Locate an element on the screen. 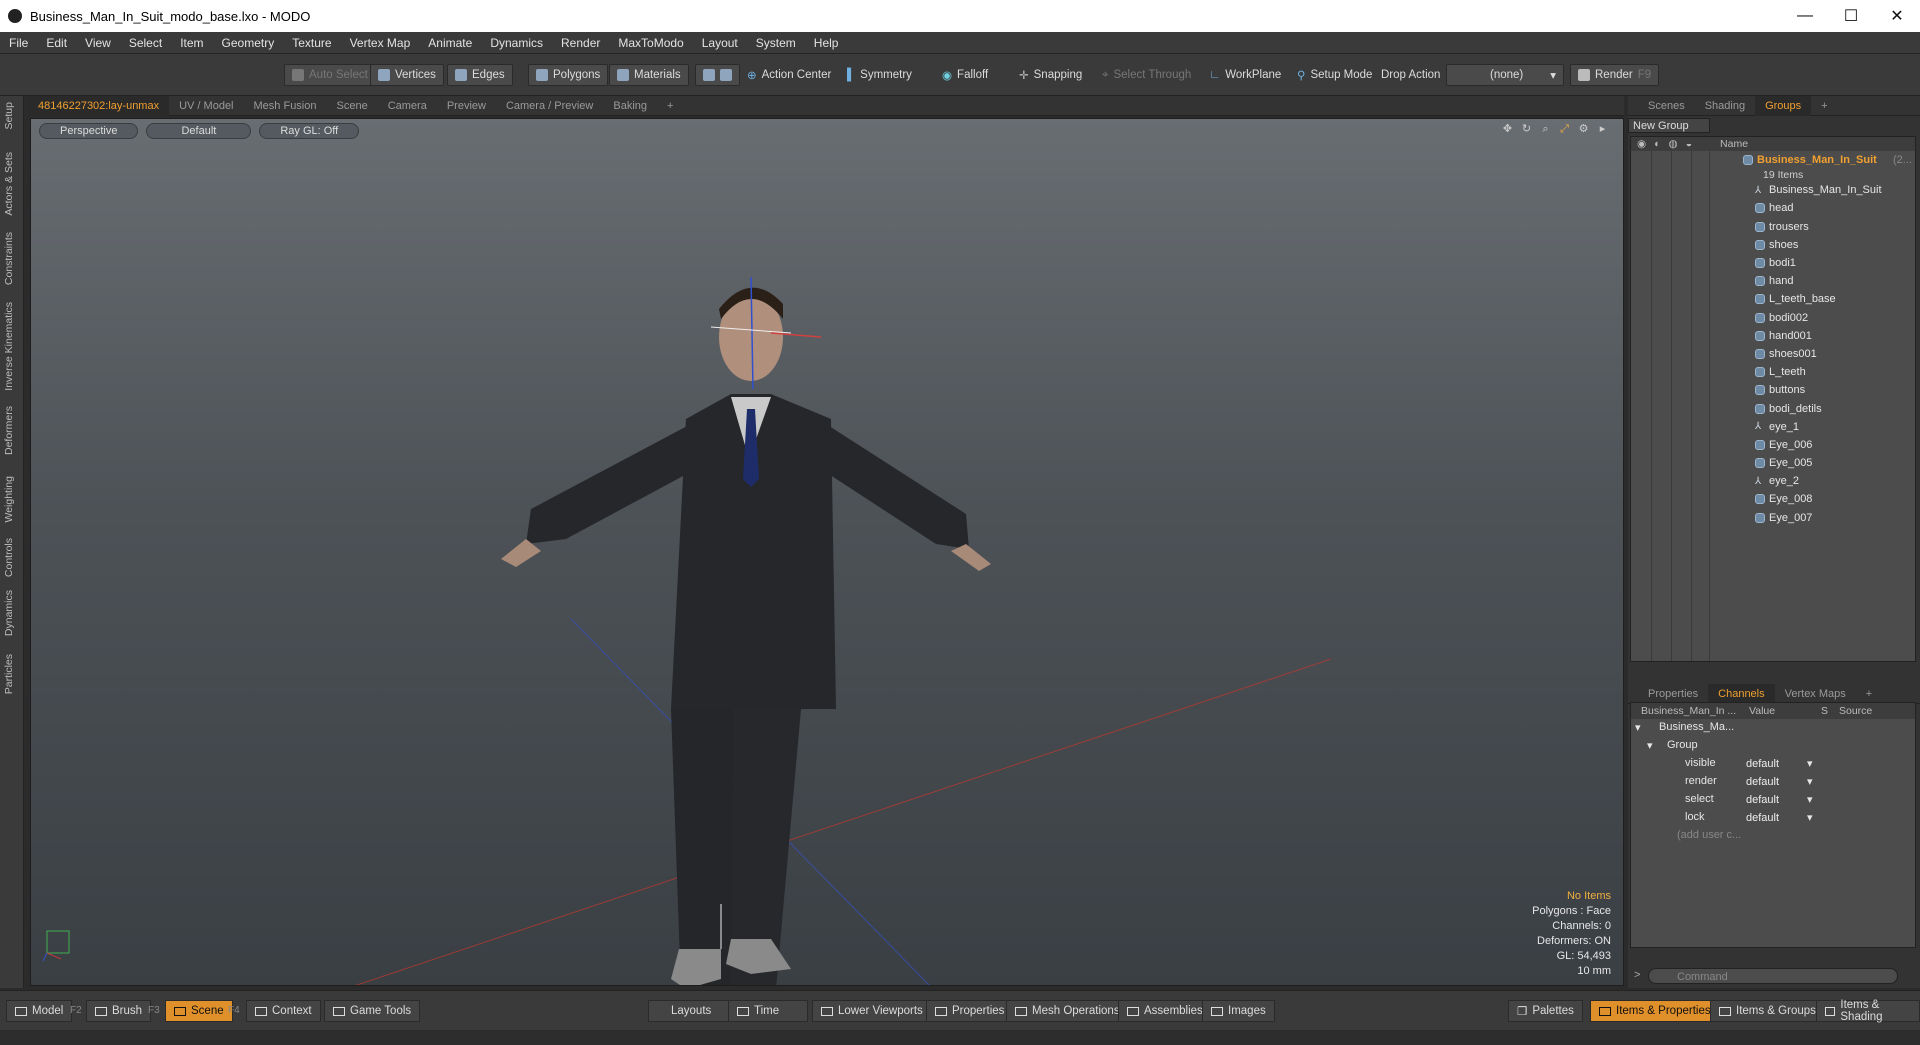  group-item-row: shoes001 is located at coordinates (1773, 354).